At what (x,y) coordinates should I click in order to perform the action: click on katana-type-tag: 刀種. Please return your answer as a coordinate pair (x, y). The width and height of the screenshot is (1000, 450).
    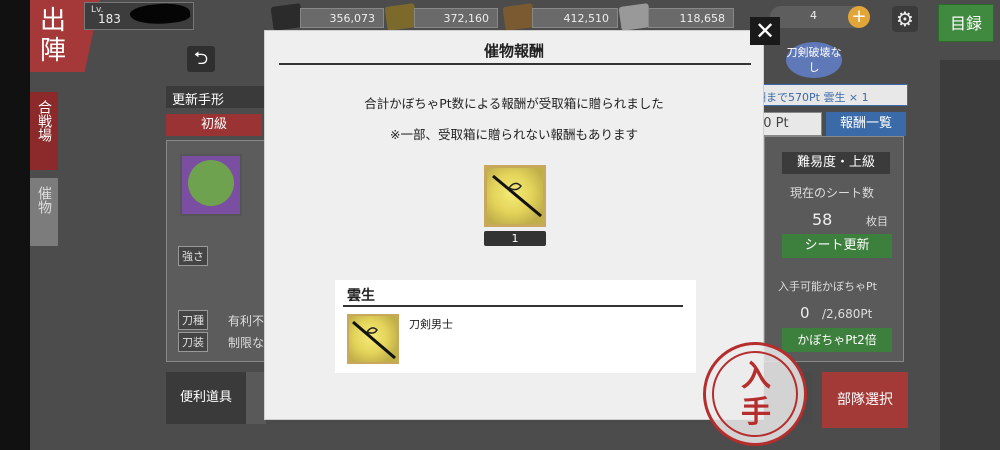
    Looking at the image, I should click on (193, 320).